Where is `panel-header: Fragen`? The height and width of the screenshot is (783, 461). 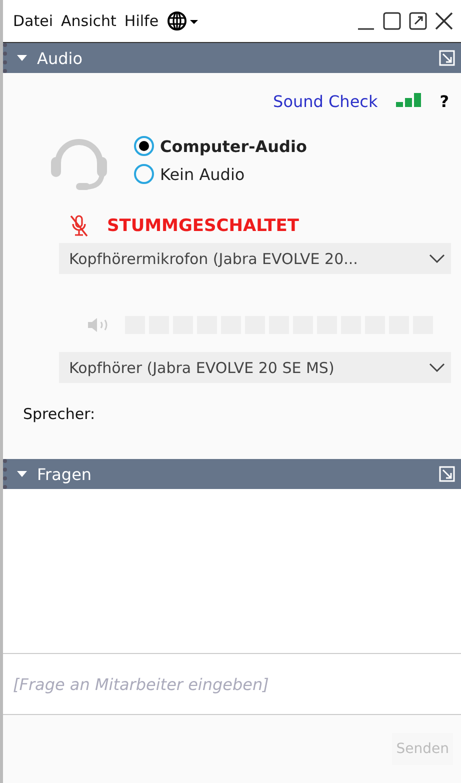
panel-header: Fragen is located at coordinates (232, 474).